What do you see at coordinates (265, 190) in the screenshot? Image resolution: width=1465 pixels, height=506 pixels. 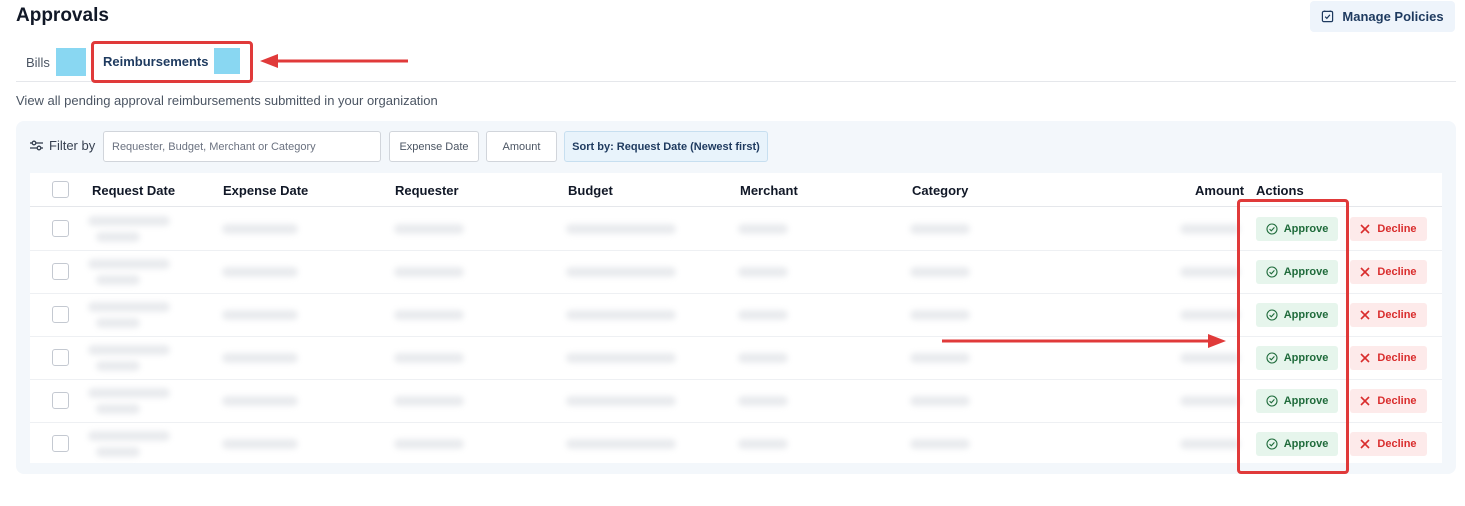 I see `column-expense-date: Expense Date` at bounding box center [265, 190].